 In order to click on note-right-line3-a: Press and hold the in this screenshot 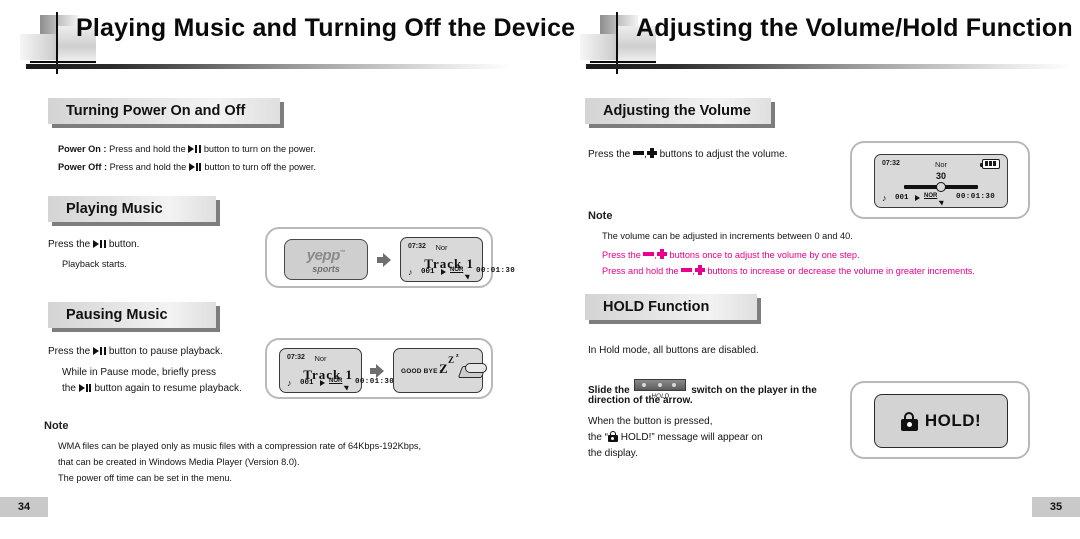, I will do `click(640, 271)`.